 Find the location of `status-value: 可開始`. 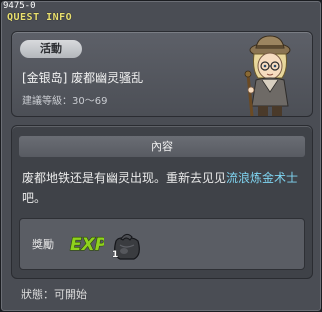

status-value: 可開始 is located at coordinates (70, 294).